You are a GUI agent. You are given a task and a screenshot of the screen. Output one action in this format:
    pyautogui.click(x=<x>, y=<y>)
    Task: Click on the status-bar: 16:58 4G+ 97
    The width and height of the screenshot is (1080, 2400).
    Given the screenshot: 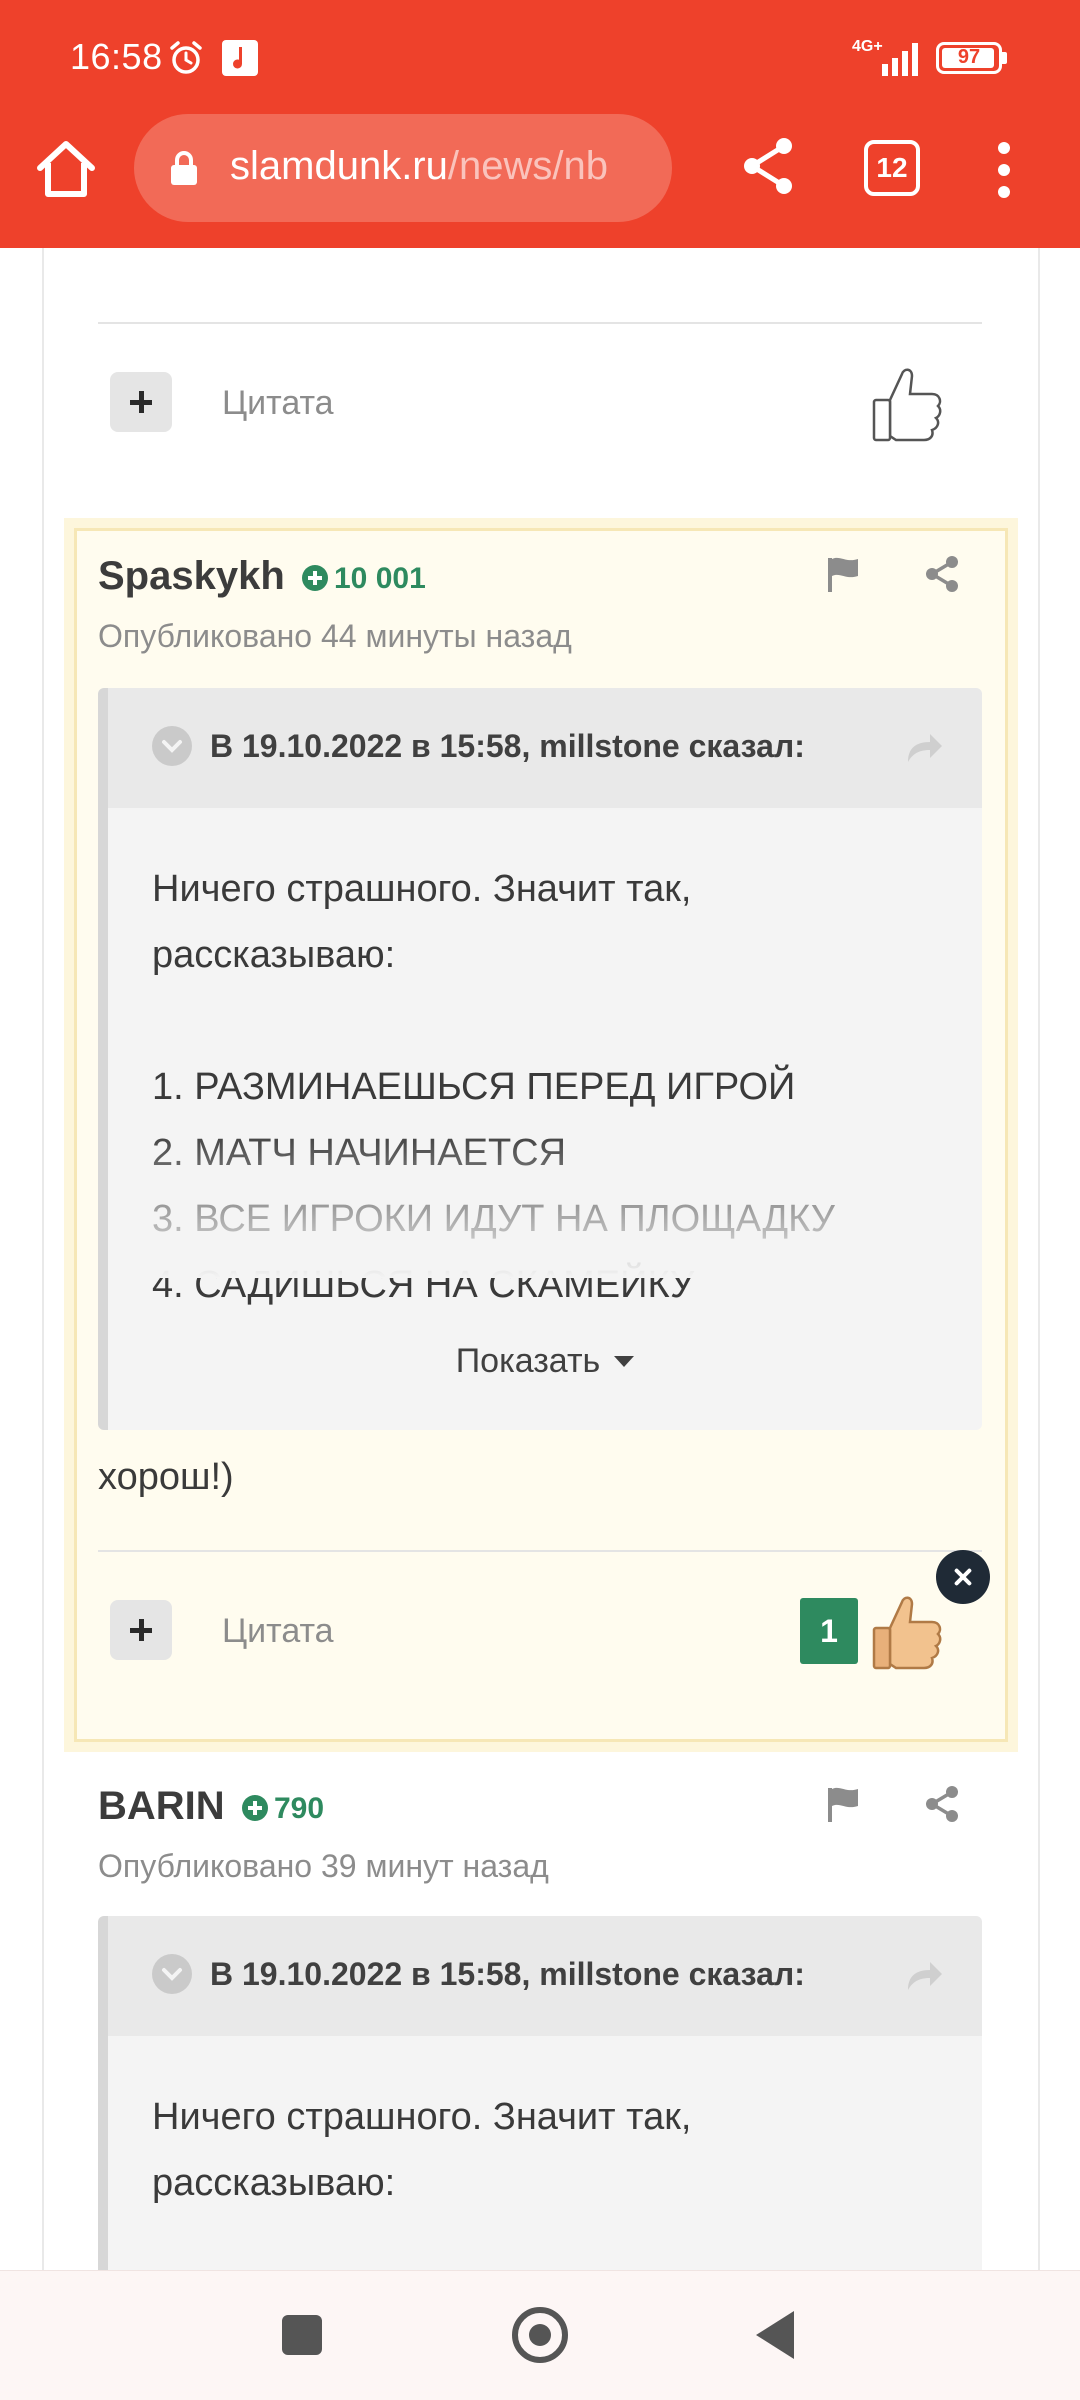 What is the action you would take?
    pyautogui.click(x=540, y=59)
    